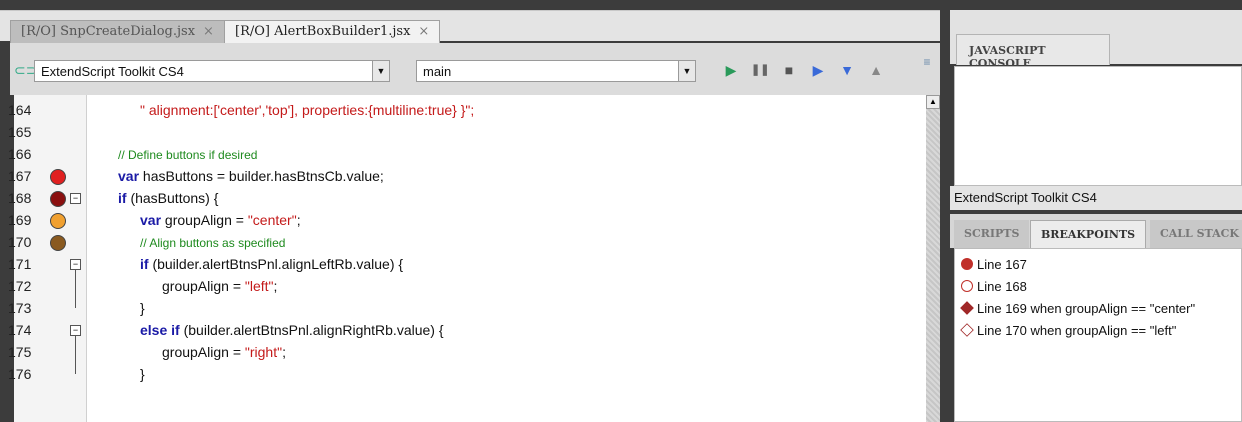  Describe the element at coordinates (38, 374) in the screenshot. I see `line-number: 176` at that location.